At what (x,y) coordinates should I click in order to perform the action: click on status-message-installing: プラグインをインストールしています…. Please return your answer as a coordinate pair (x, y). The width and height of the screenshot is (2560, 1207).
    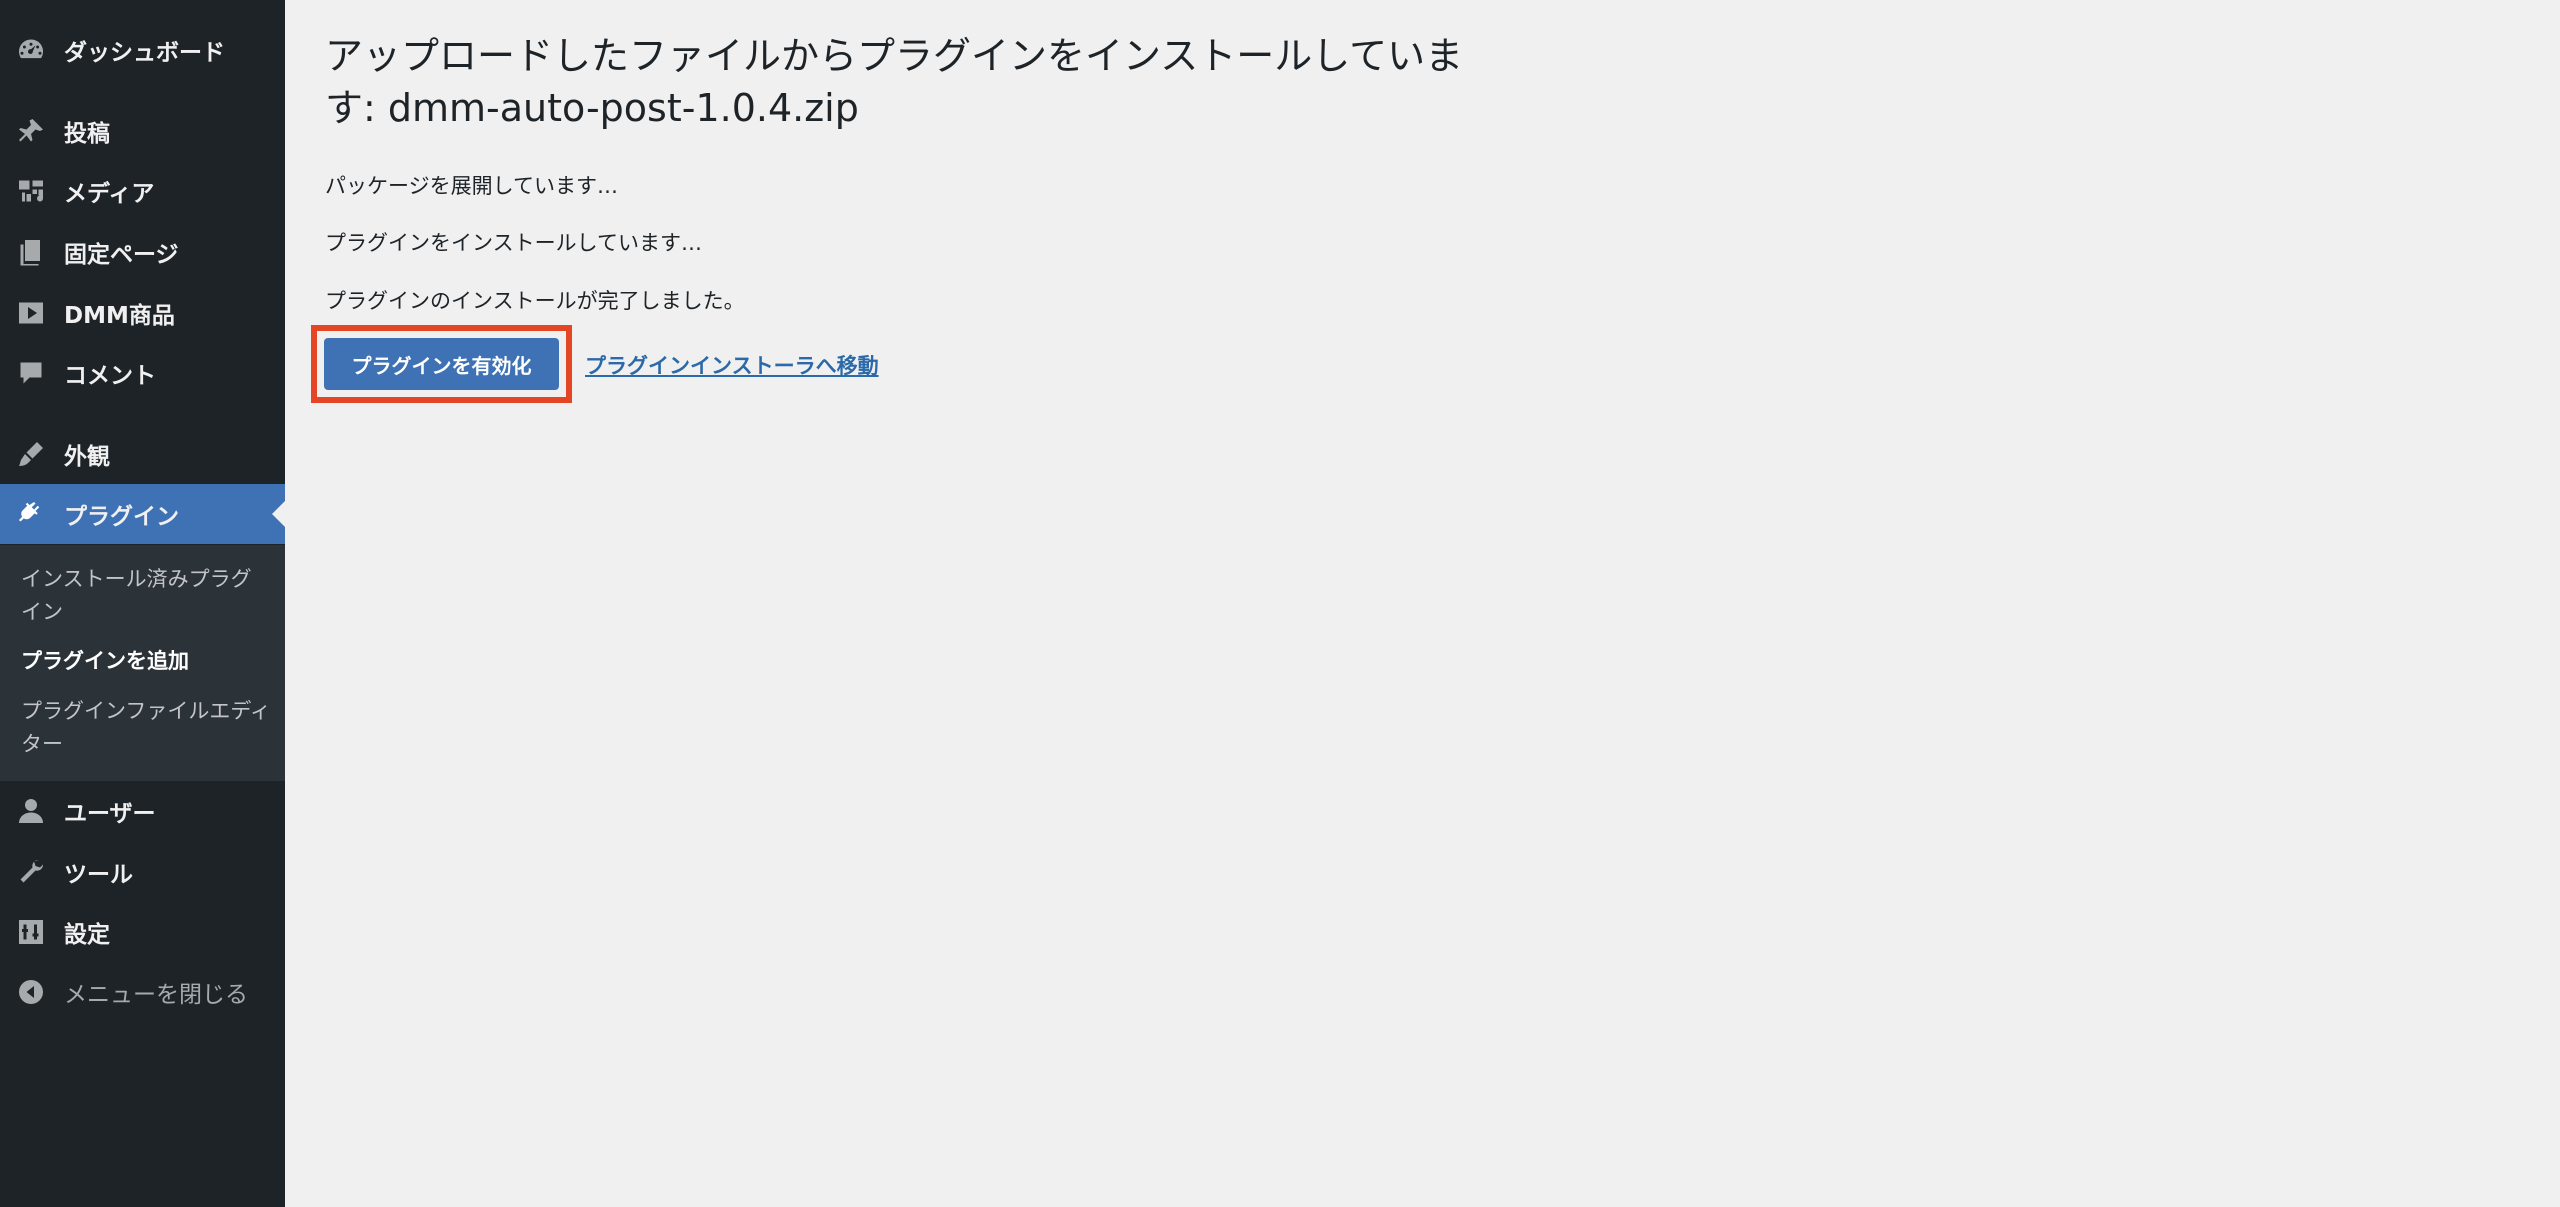
    Looking at the image, I should click on (513, 243).